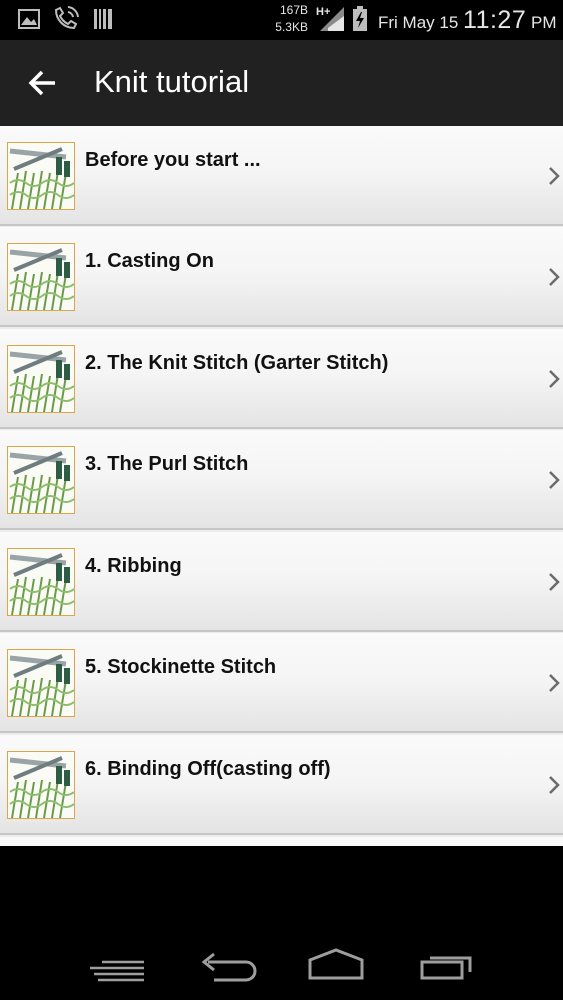 Image resolution: width=563 pixels, height=1000 pixels. Describe the element at coordinates (281, 841) in the screenshot. I see `list-item-partial` at that location.